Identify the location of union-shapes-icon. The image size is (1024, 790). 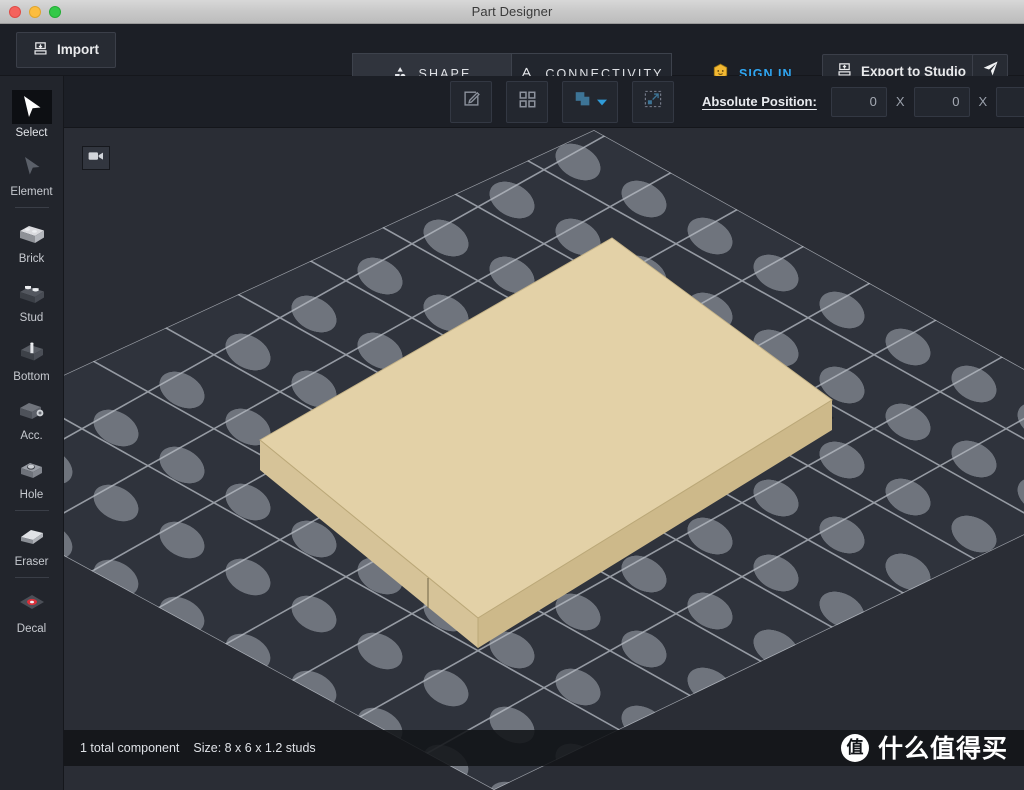
(583, 101).